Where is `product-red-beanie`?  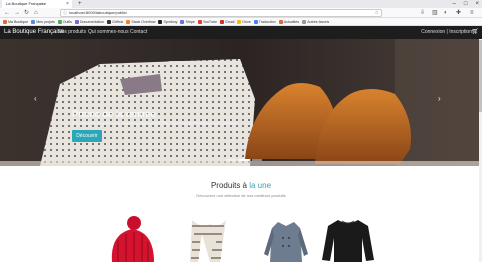
product-red-beanie is located at coordinates (132, 238).